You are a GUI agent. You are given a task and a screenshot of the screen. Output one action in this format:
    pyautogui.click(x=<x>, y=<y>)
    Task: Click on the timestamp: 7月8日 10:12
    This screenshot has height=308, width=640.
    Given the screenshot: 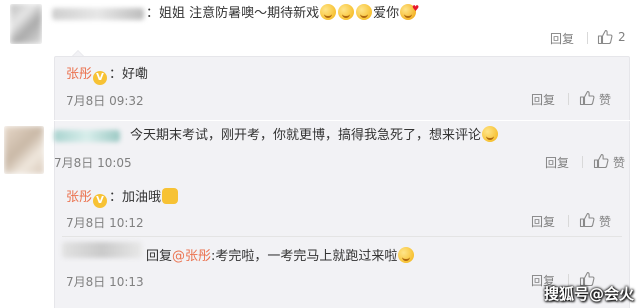 What is the action you would take?
    pyautogui.click(x=105, y=223)
    